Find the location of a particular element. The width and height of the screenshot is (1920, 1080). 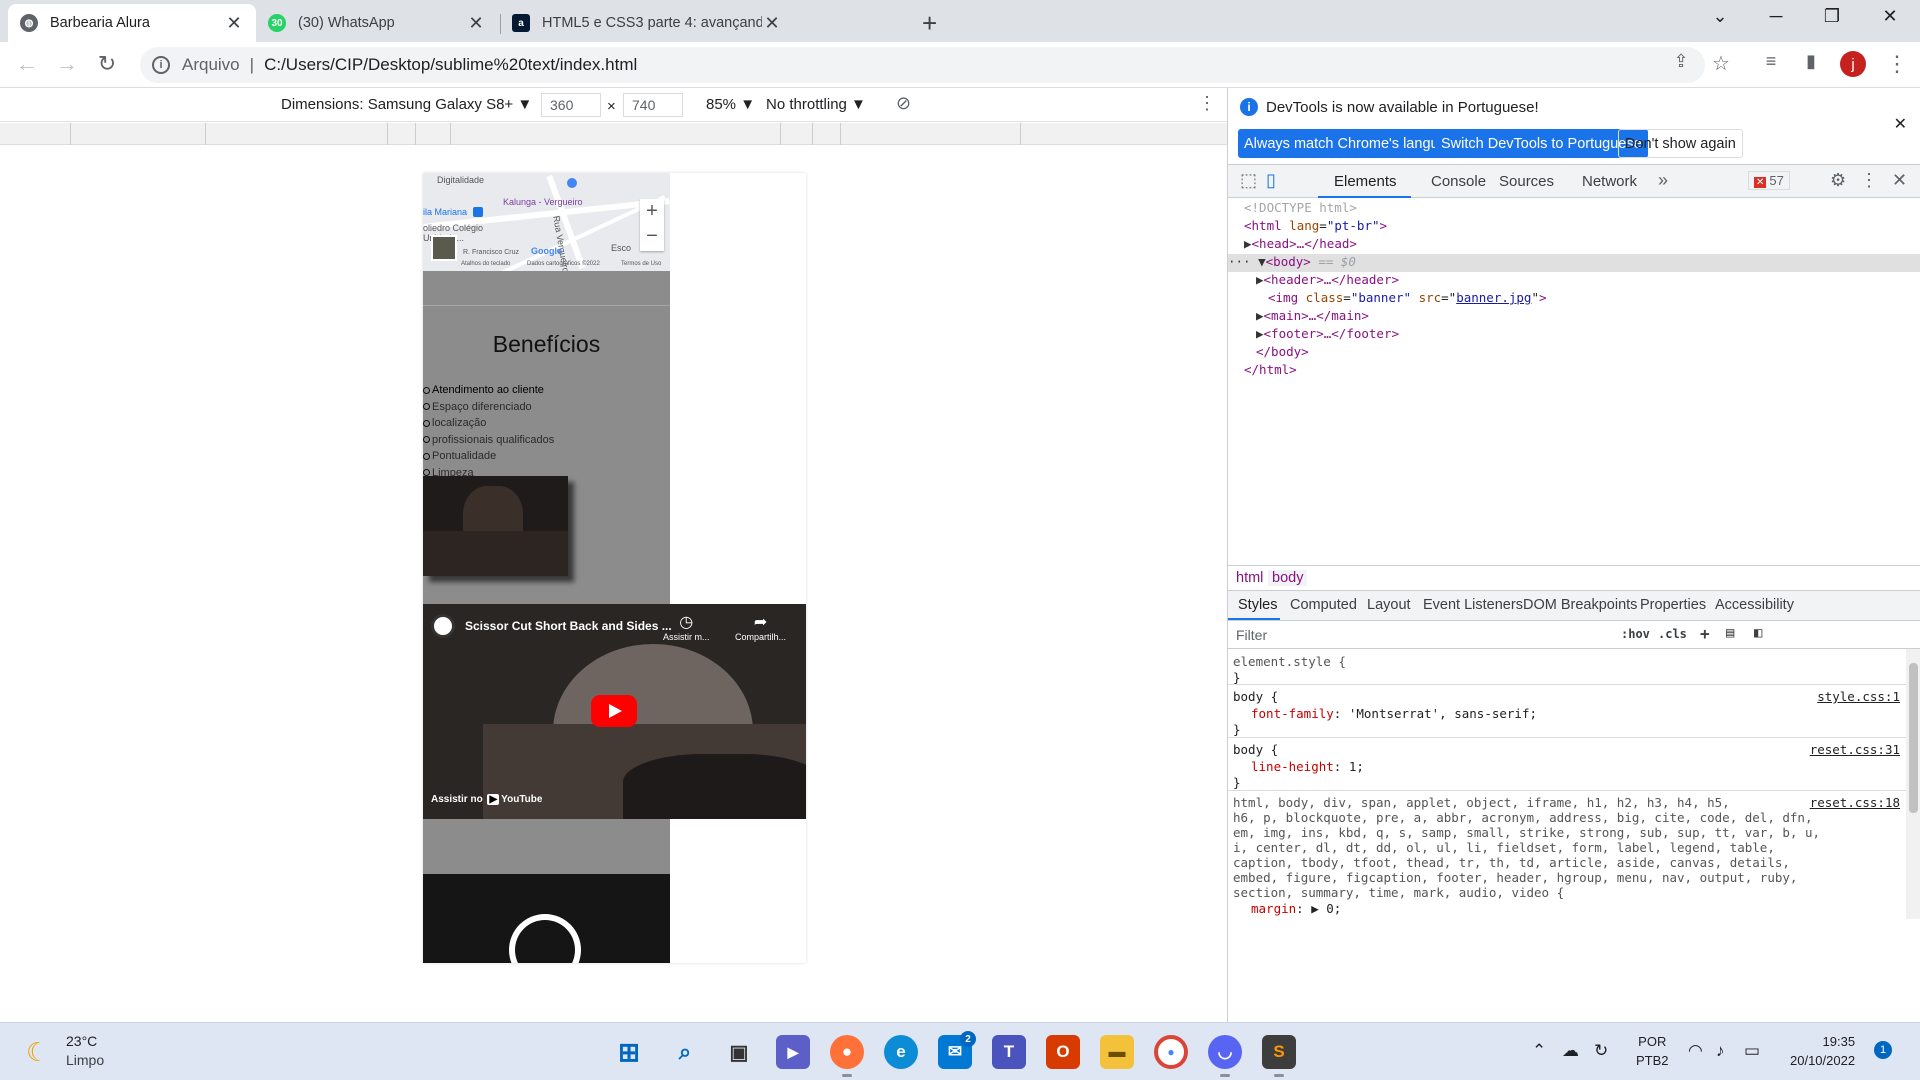

devtools-menu-icon: ⋮ is located at coordinates (1869, 180).